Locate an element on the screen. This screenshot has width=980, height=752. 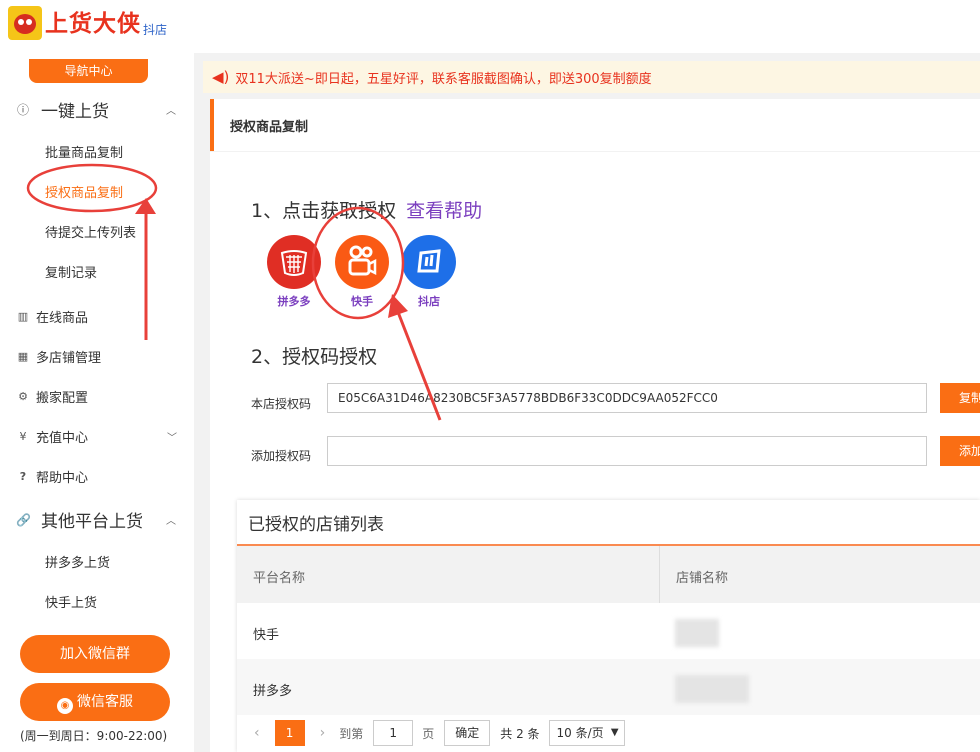
sidebar-item-label: 搬家配置 is located at coordinates (62, 398).